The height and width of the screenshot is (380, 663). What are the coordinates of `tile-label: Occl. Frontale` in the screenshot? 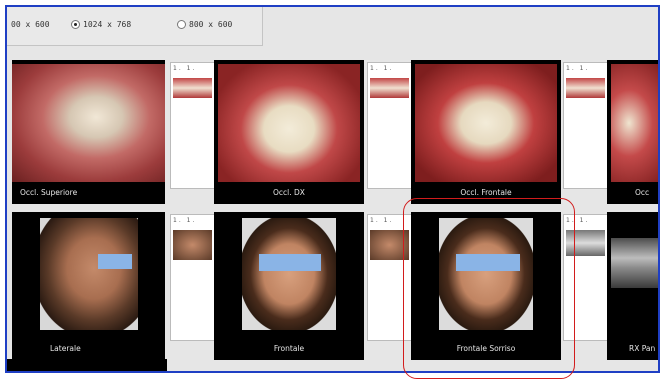 It's located at (486, 192).